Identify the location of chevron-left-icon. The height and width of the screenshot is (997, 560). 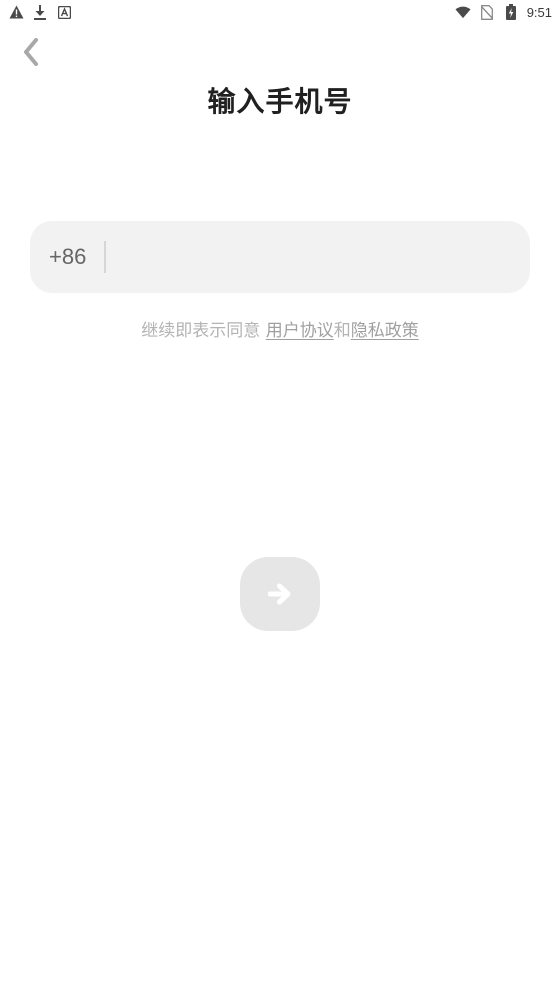
(31, 52).